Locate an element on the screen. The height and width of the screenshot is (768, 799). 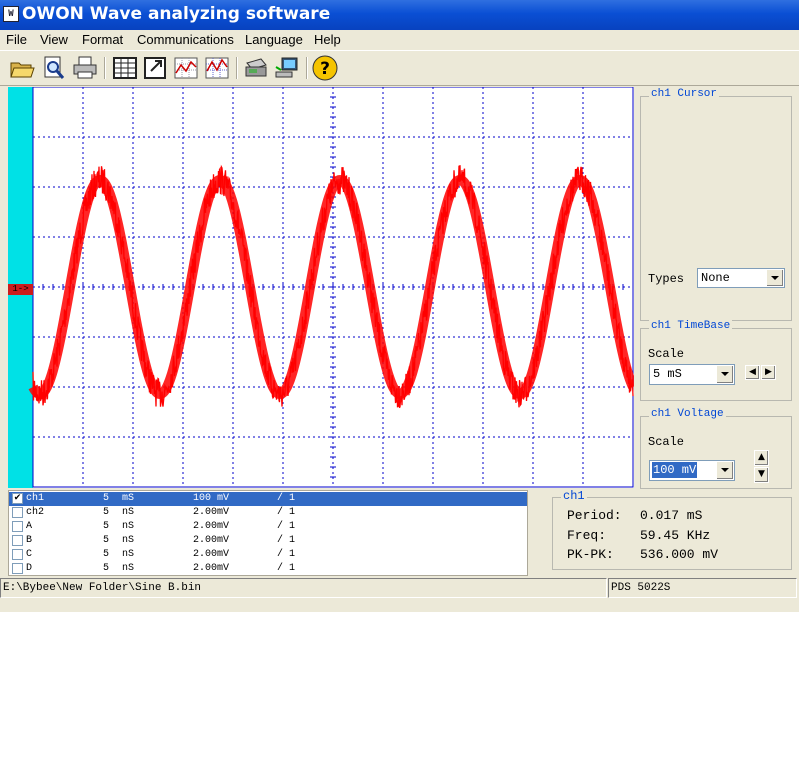
channel-name: D is located at coordinates (29, 568).